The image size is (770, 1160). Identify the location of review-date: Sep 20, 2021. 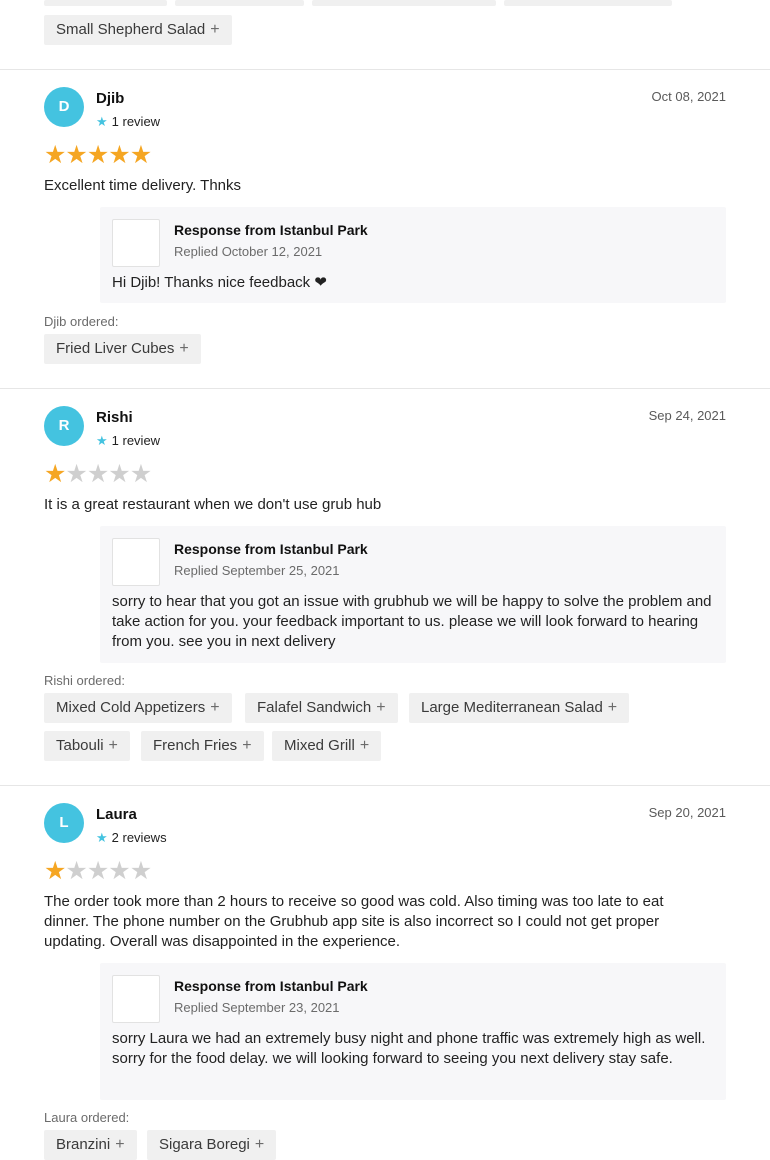
(687, 812).